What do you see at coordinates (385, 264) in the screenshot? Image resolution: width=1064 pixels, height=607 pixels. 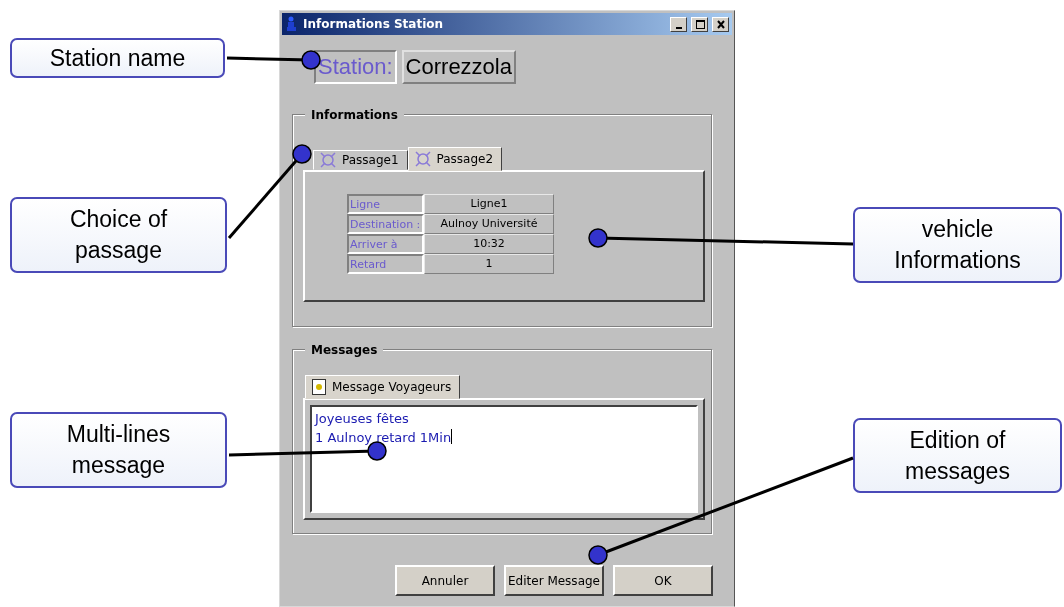 I see `field-label: Retard` at bounding box center [385, 264].